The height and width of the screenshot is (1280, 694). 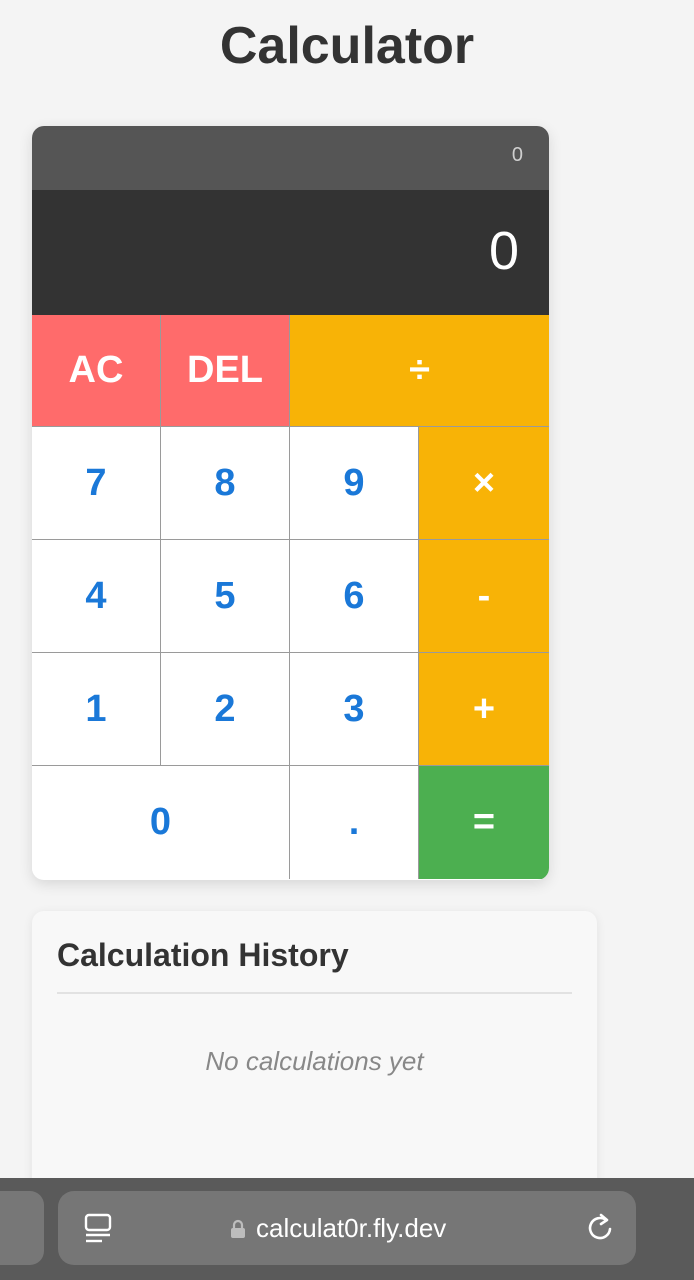 What do you see at coordinates (484, 709) in the screenshot?
I see `plus-button: +` at bounding box center [484, 709].